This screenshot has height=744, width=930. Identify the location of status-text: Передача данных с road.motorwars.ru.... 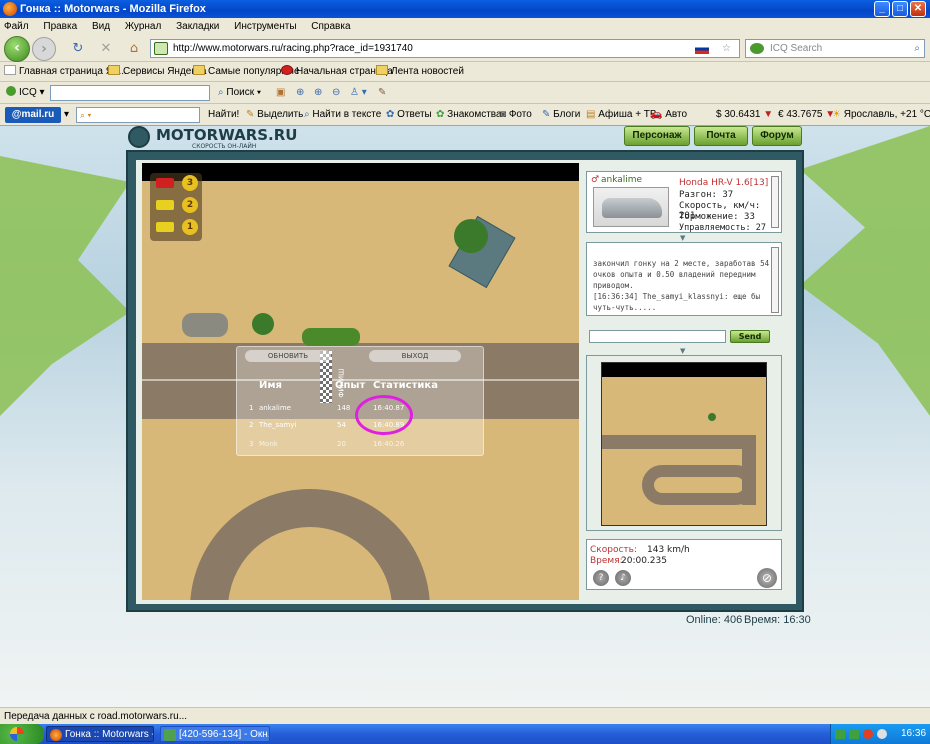
(96, 716).